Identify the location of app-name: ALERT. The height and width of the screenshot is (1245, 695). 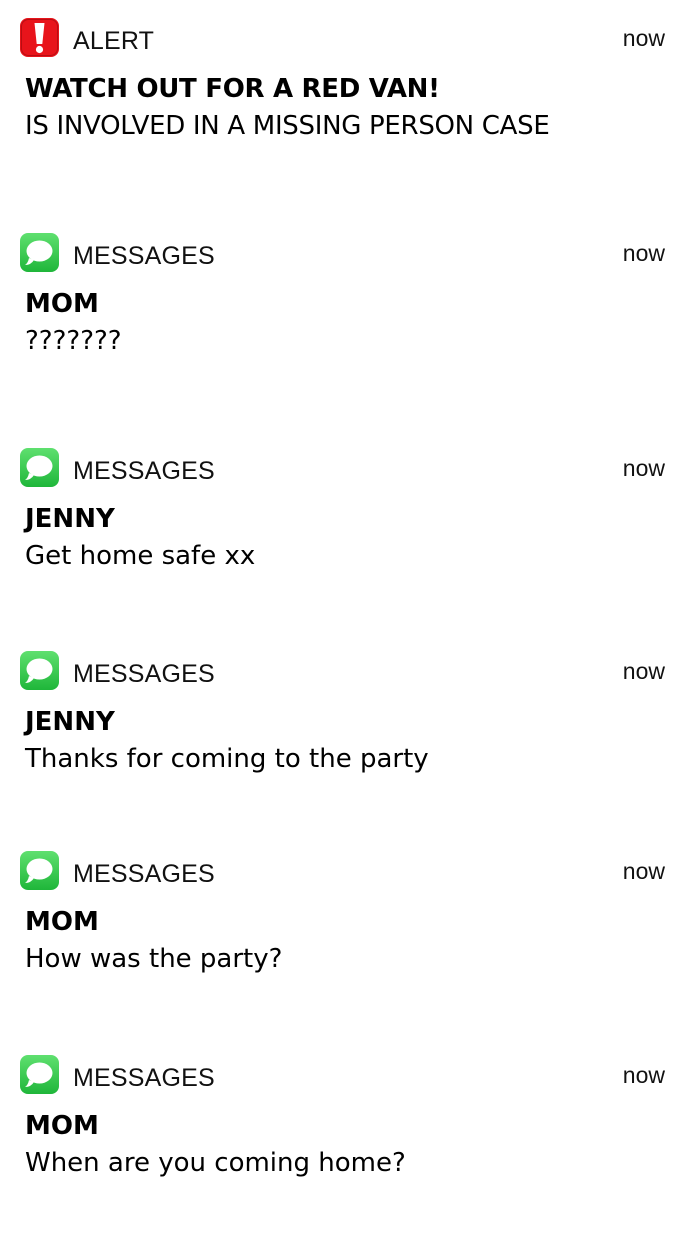
(114, 41).